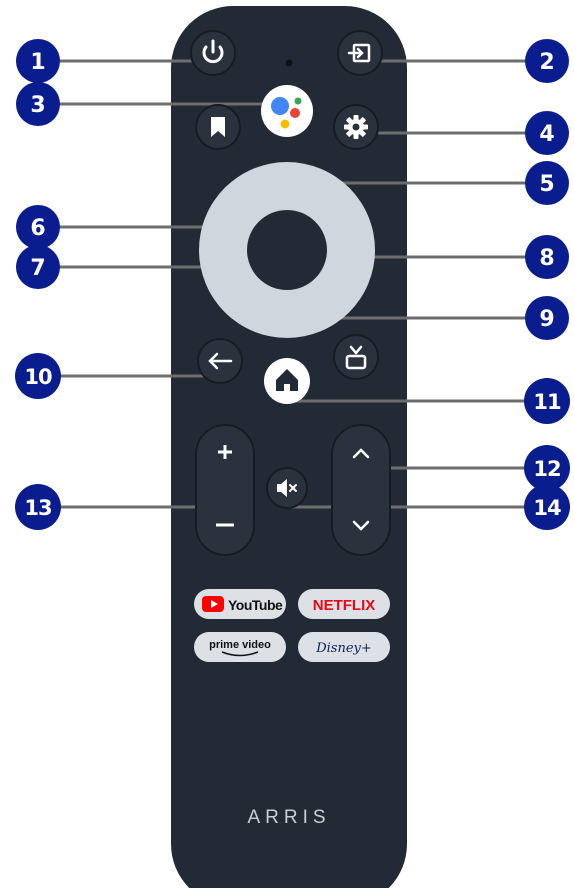  I want to click on callout-3-label: 3, so click(37, 105).